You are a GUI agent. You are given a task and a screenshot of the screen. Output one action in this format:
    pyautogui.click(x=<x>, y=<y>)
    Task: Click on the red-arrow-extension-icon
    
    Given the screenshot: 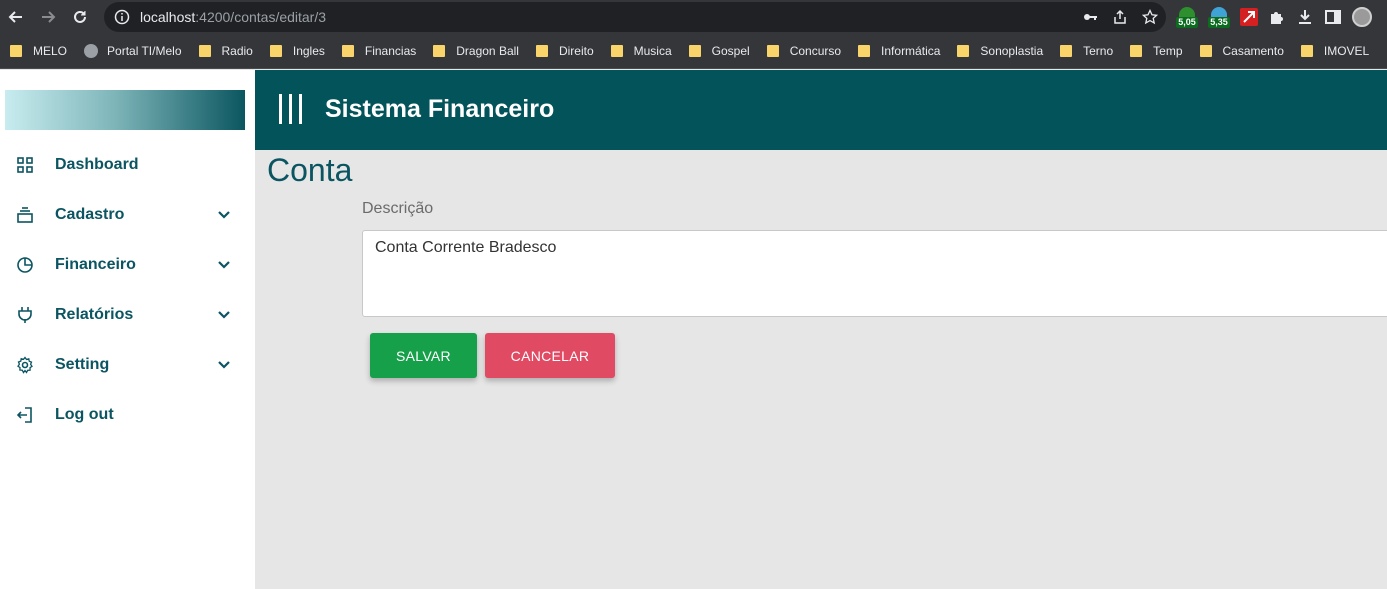 What is the action you would take?
    pyautogui.click(x=1249, y=17)
    